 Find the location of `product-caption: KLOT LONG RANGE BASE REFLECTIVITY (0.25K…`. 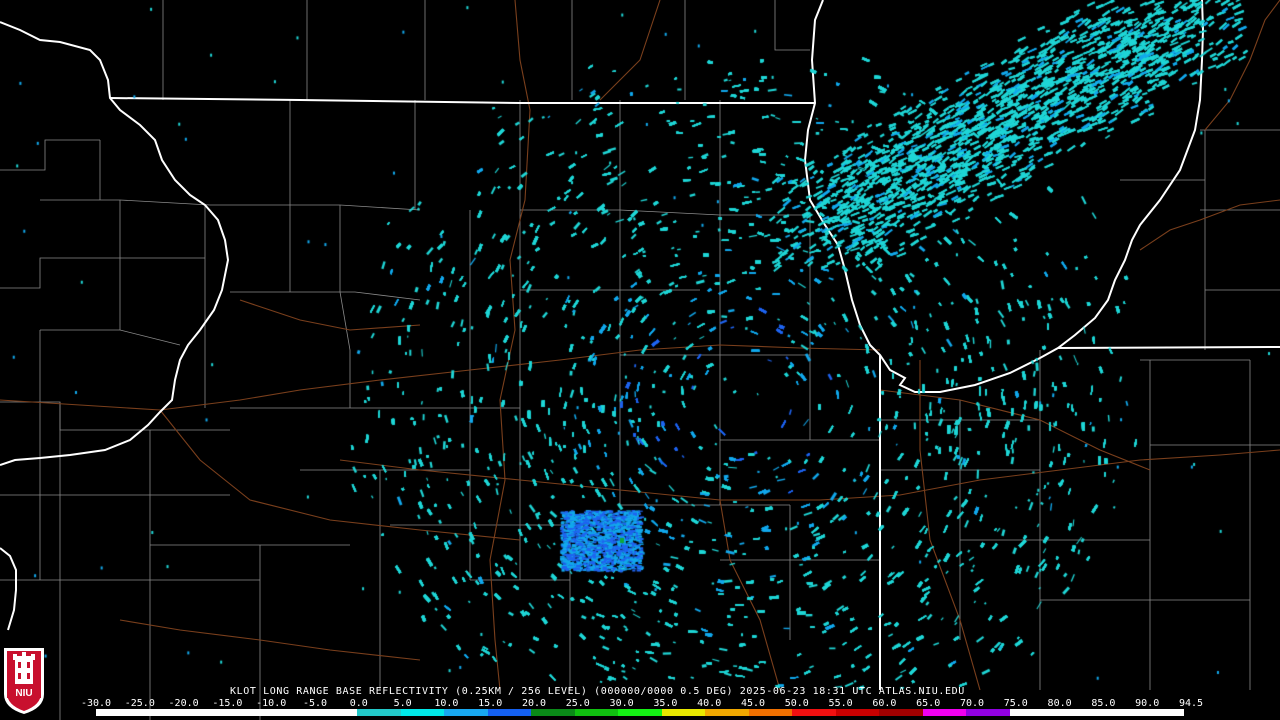

product-caption: KLOT LONG RANGE BASE REFLECTIVITY (0.25K… is located at coordinates (597, 691).